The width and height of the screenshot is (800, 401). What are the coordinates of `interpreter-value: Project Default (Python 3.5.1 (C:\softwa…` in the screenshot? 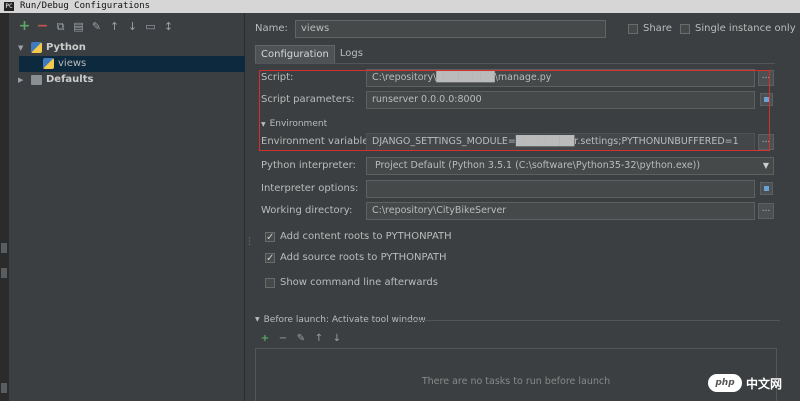 It's located at (538, 165).